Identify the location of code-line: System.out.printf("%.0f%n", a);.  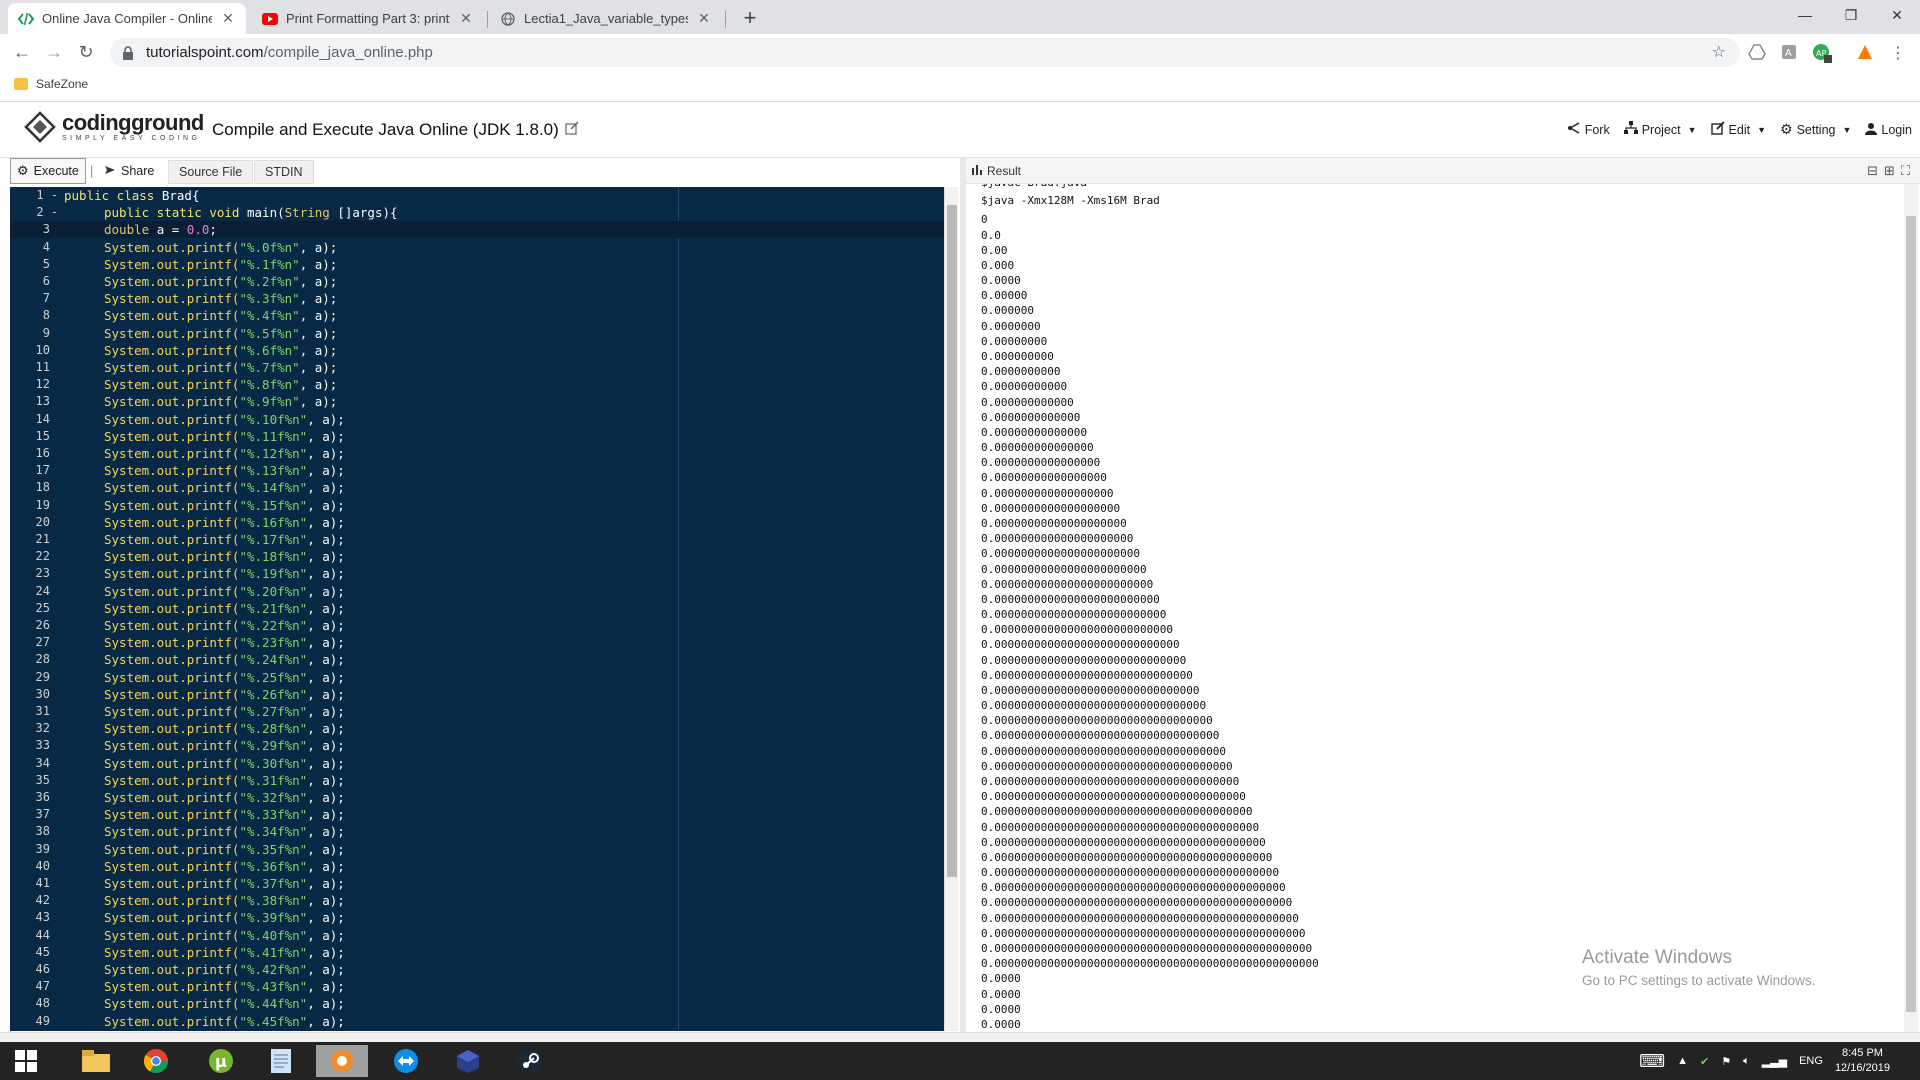
(220, 247).